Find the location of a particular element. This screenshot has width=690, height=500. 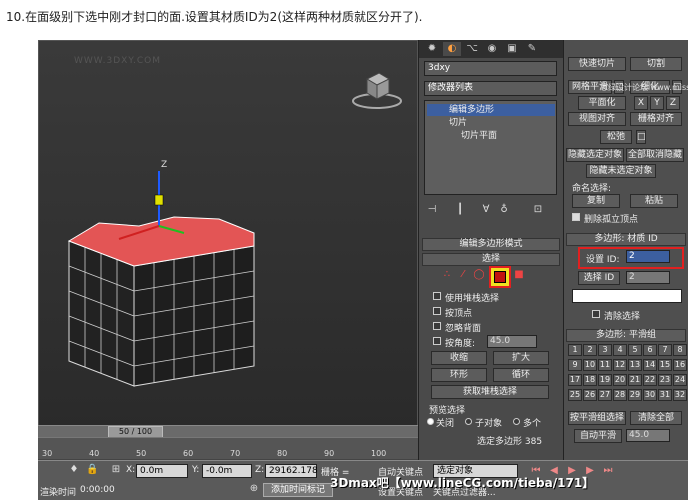

smoothing-group-button: 29 is located at coordinates (635, 395).